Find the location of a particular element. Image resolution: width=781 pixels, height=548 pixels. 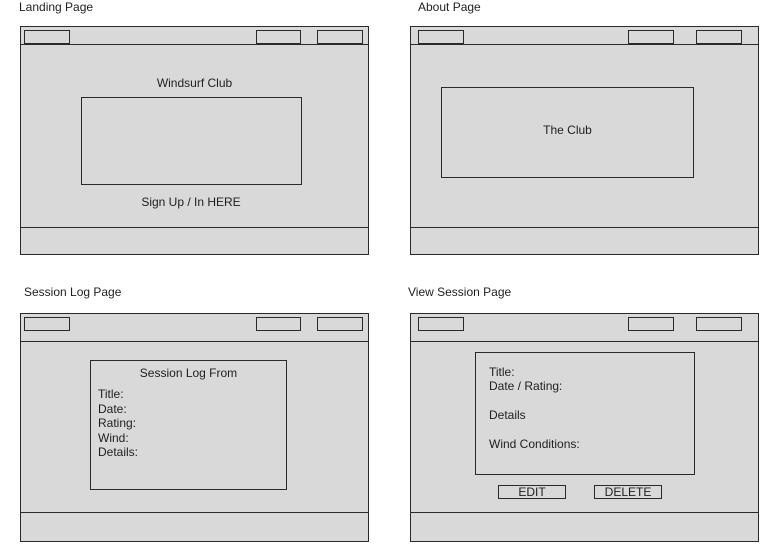

field-details-label: Details: is located at coordinates (118, 452).